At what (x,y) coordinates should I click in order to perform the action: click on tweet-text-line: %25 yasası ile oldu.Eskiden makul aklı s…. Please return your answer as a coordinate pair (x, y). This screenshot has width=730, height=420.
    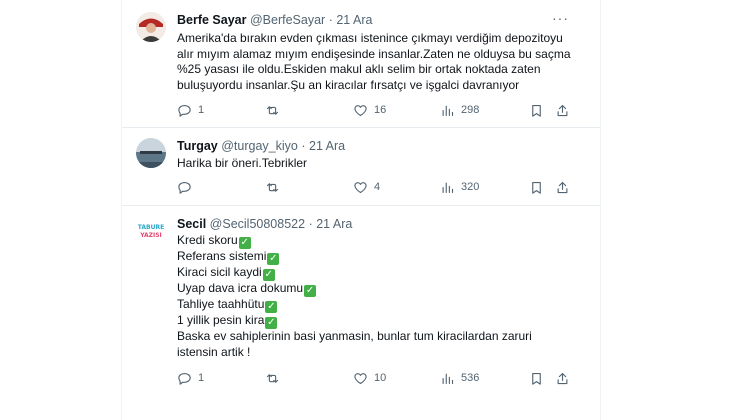
    Looking at the image, I should click on (359, 69).